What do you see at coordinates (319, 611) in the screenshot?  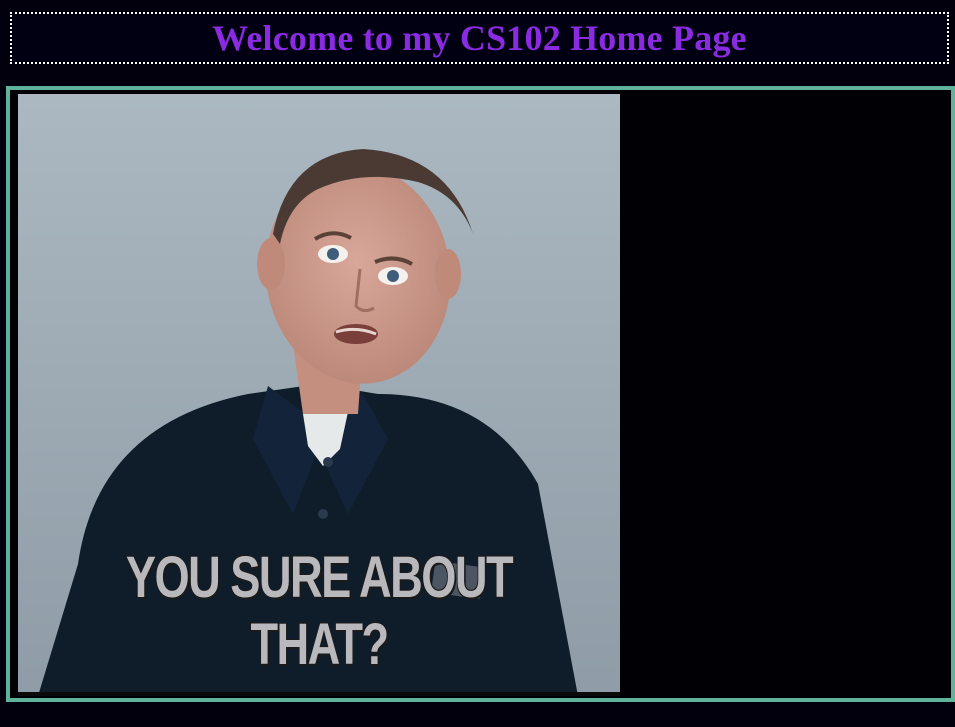 I see `meme-caption: YOU SURE ABOUT THAT?` at bounding box center [319, 611].